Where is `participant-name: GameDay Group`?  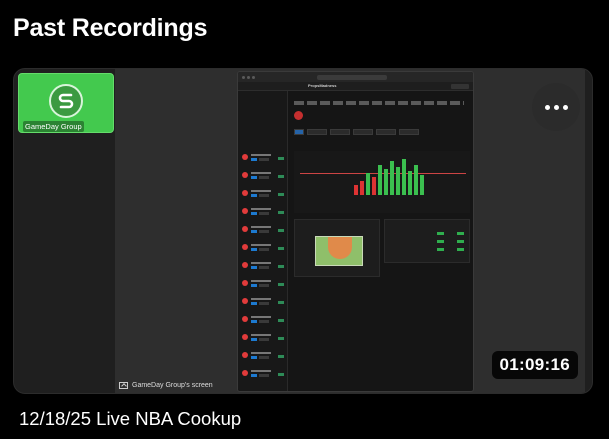
participant-name: GameDay Group is located at coordinates (53, 126).